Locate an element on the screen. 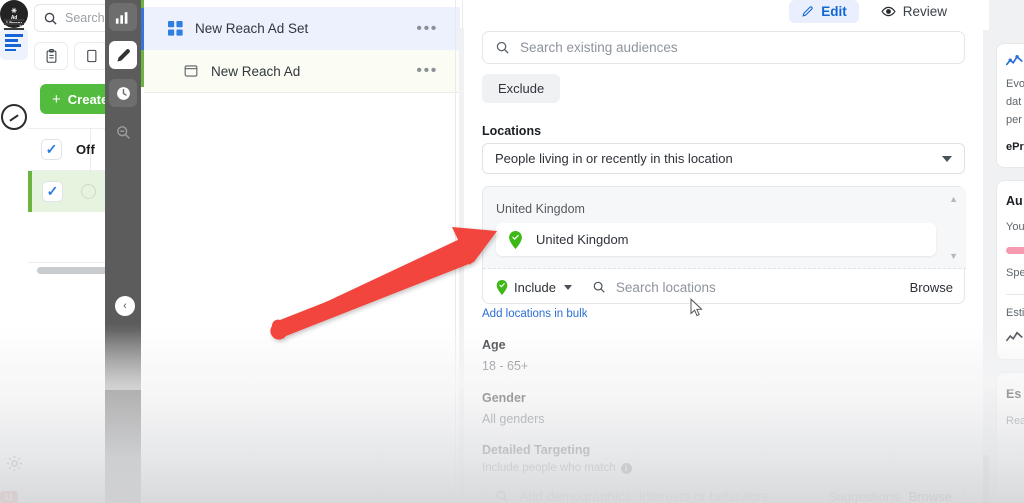 The width and height of the screenshot is (1024, 503). list-item-label: New Reach Ad Set is located at coordinates (252, 28).